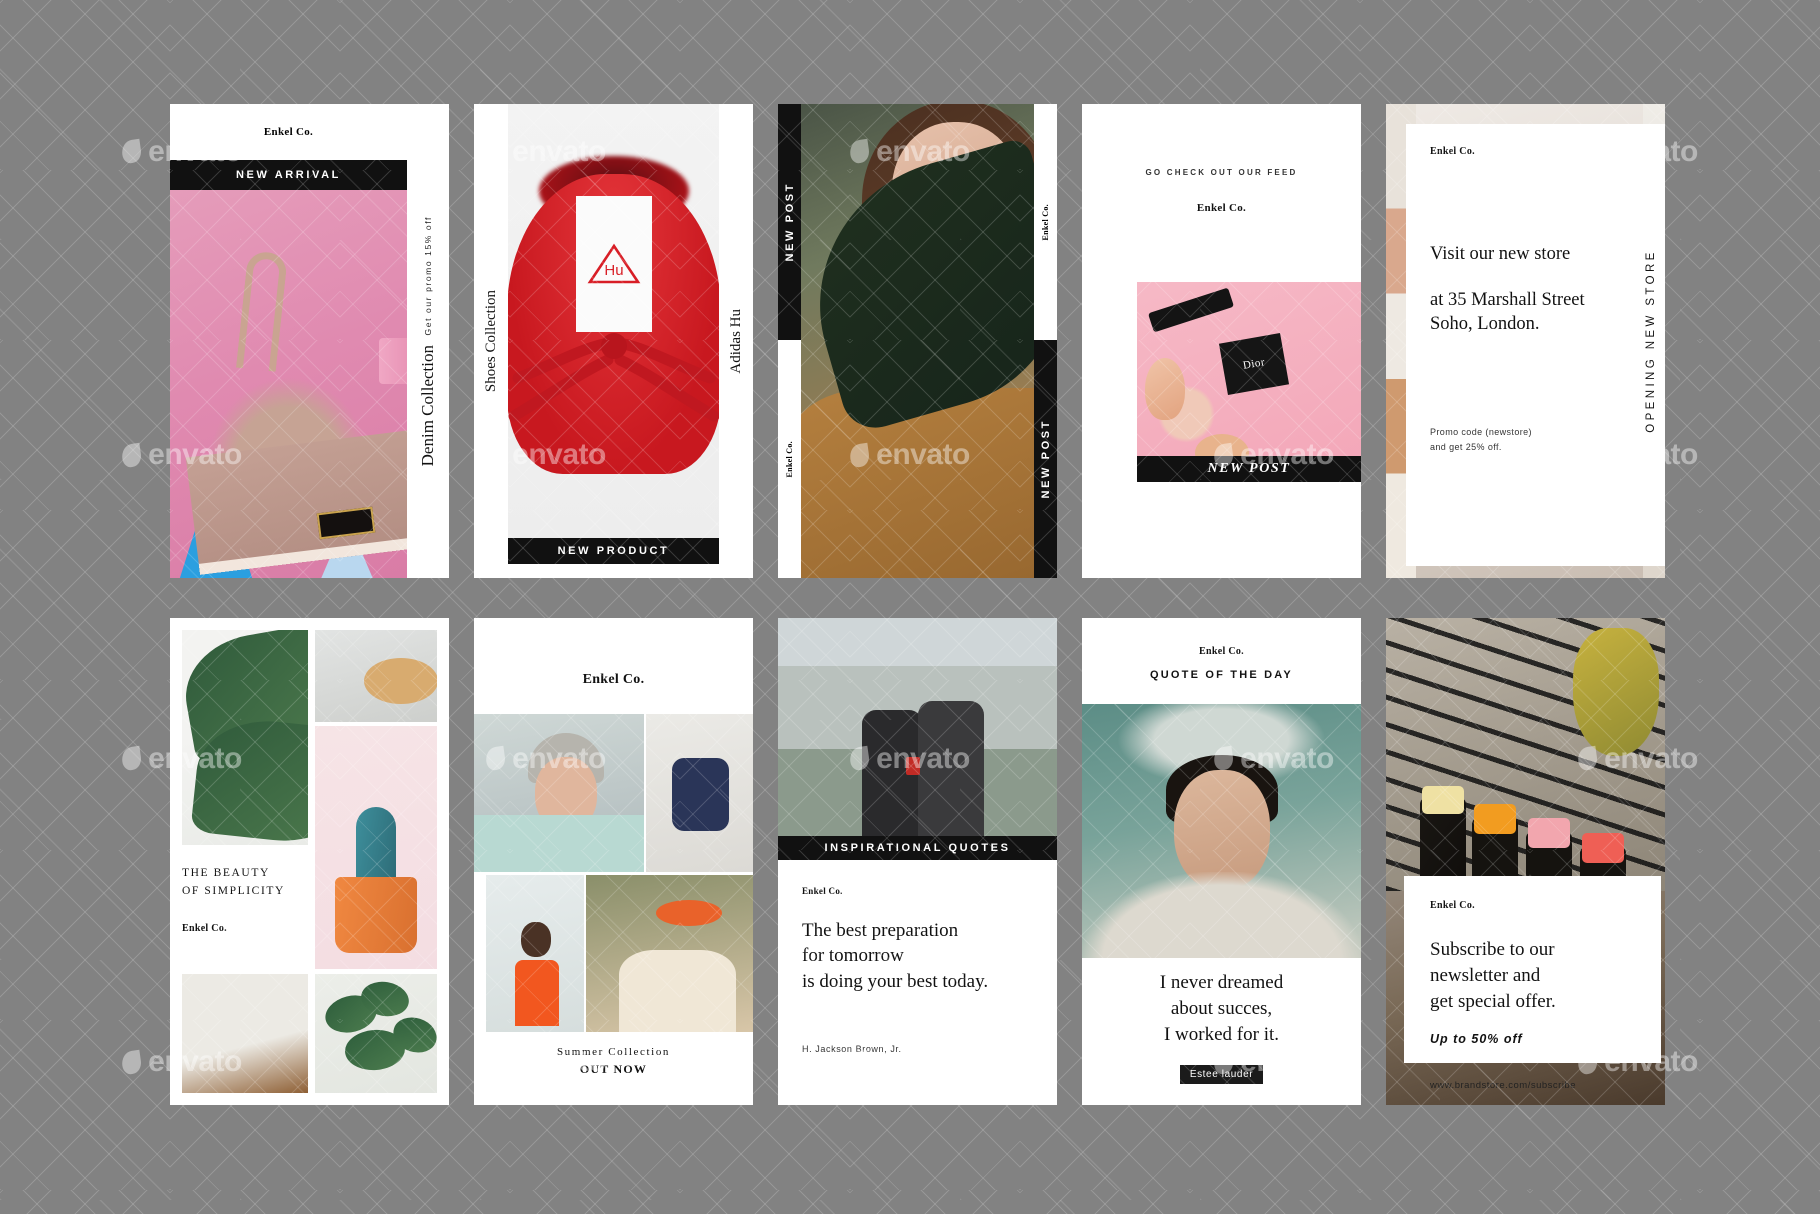  I want to click on svg-text: Hu, so click(613, 270).